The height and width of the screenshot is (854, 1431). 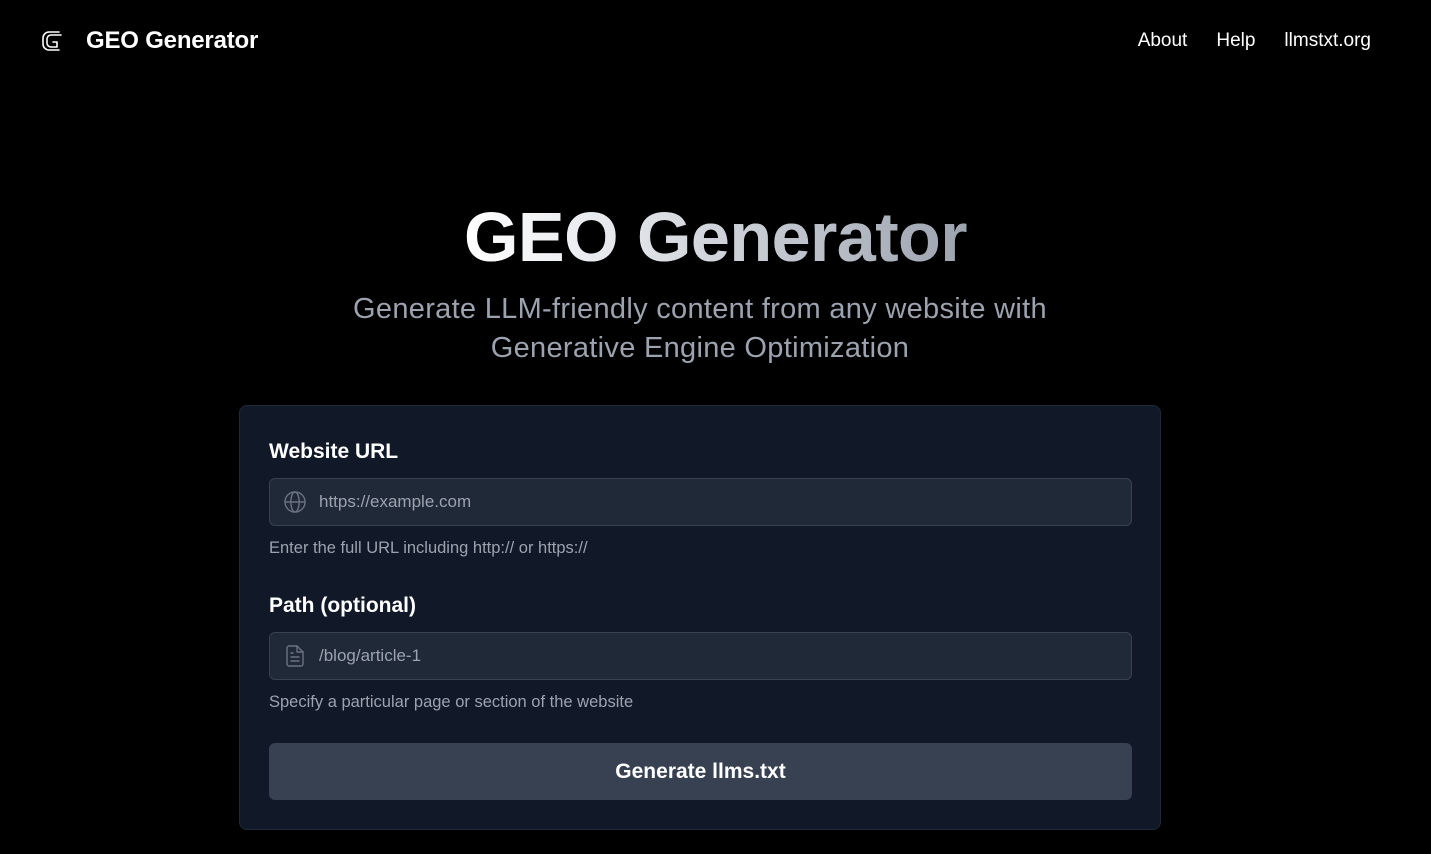 What do you see at coordinates (1327, 41) in the screenshot?
I see `nav-link-llmstxt: llmstxt.org` at bounding box center [1327, 41].